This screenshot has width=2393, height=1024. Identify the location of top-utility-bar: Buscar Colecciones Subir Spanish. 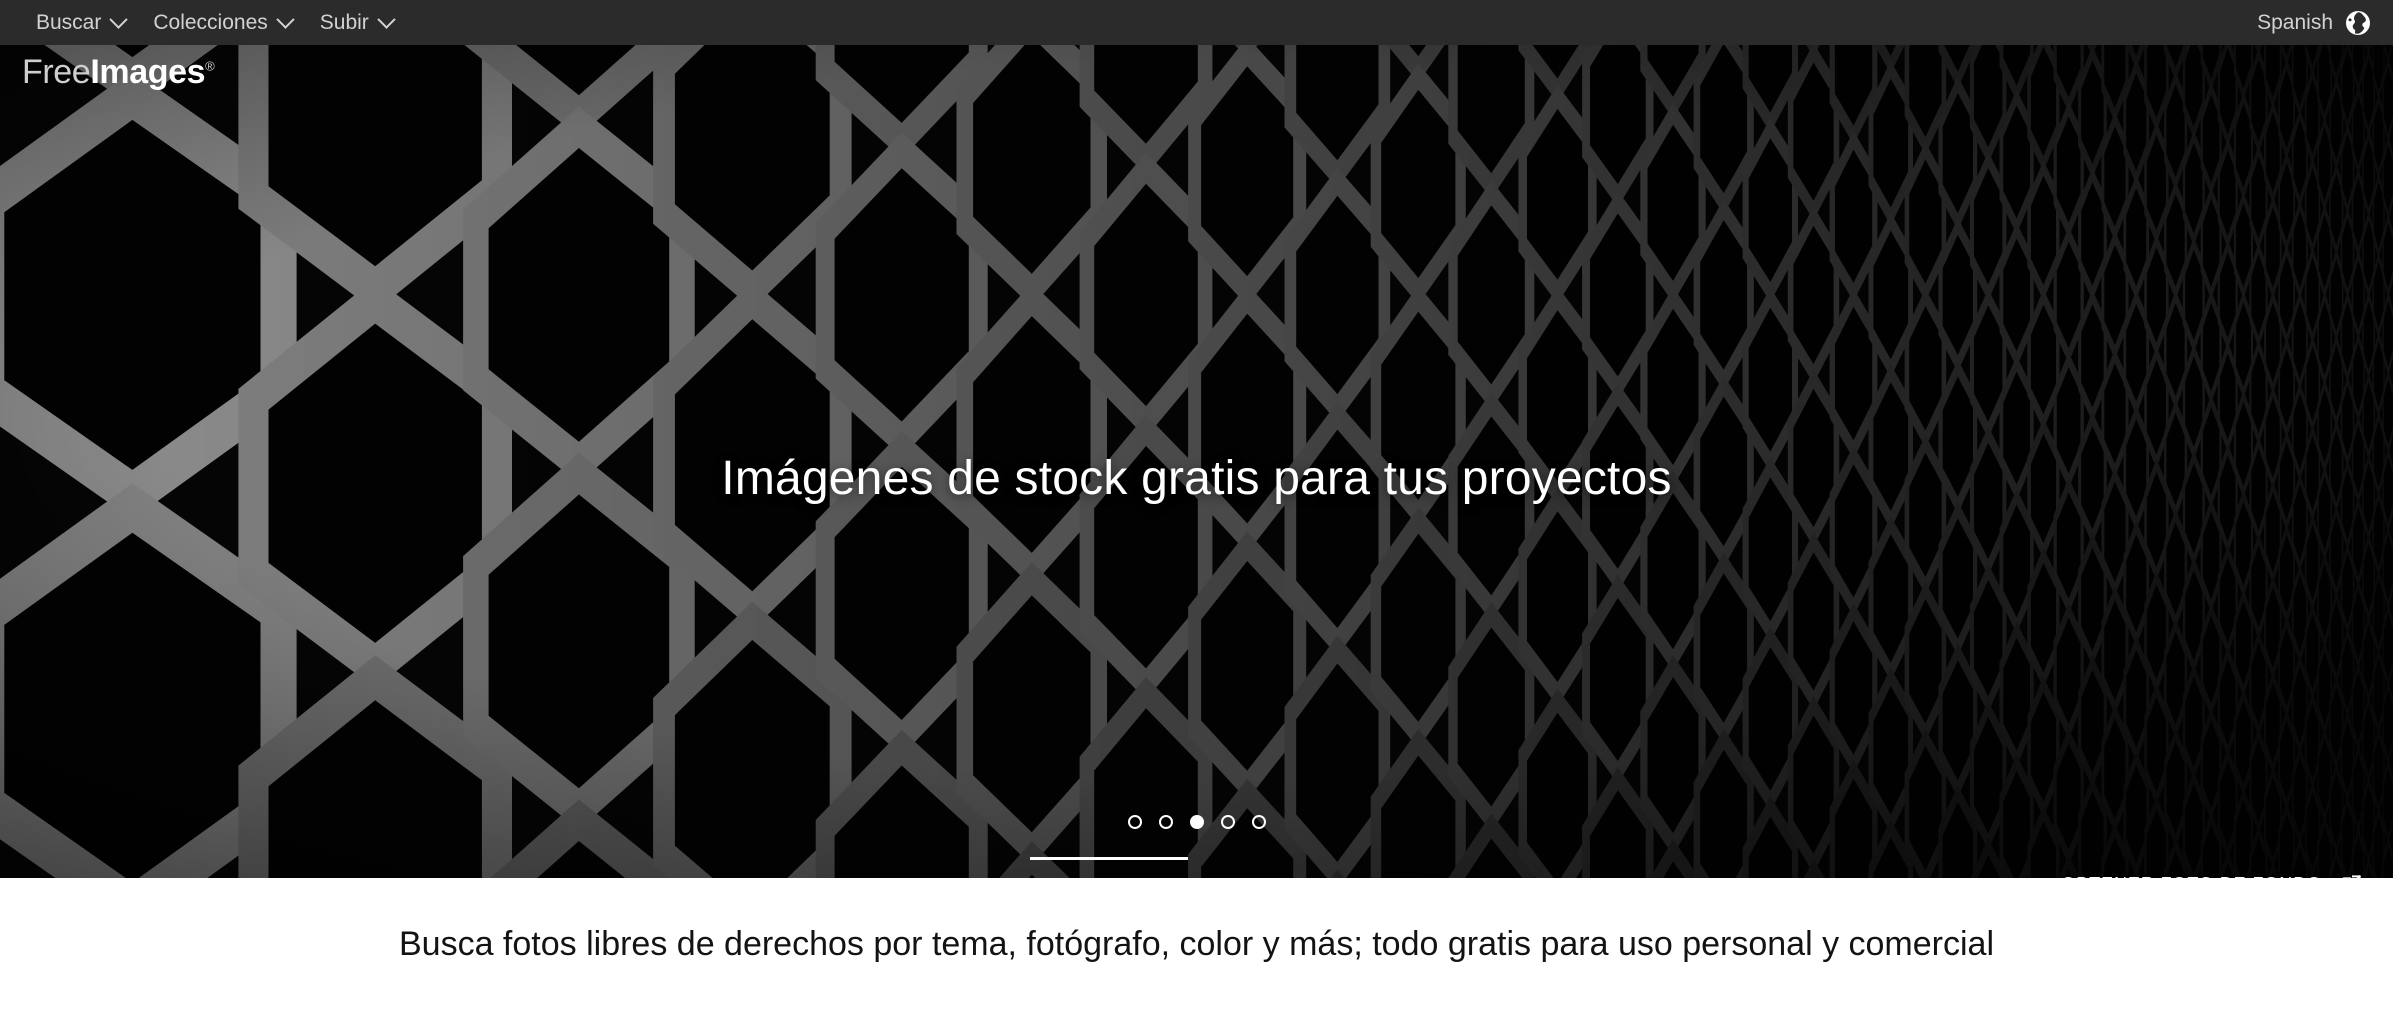
(1196, 22).